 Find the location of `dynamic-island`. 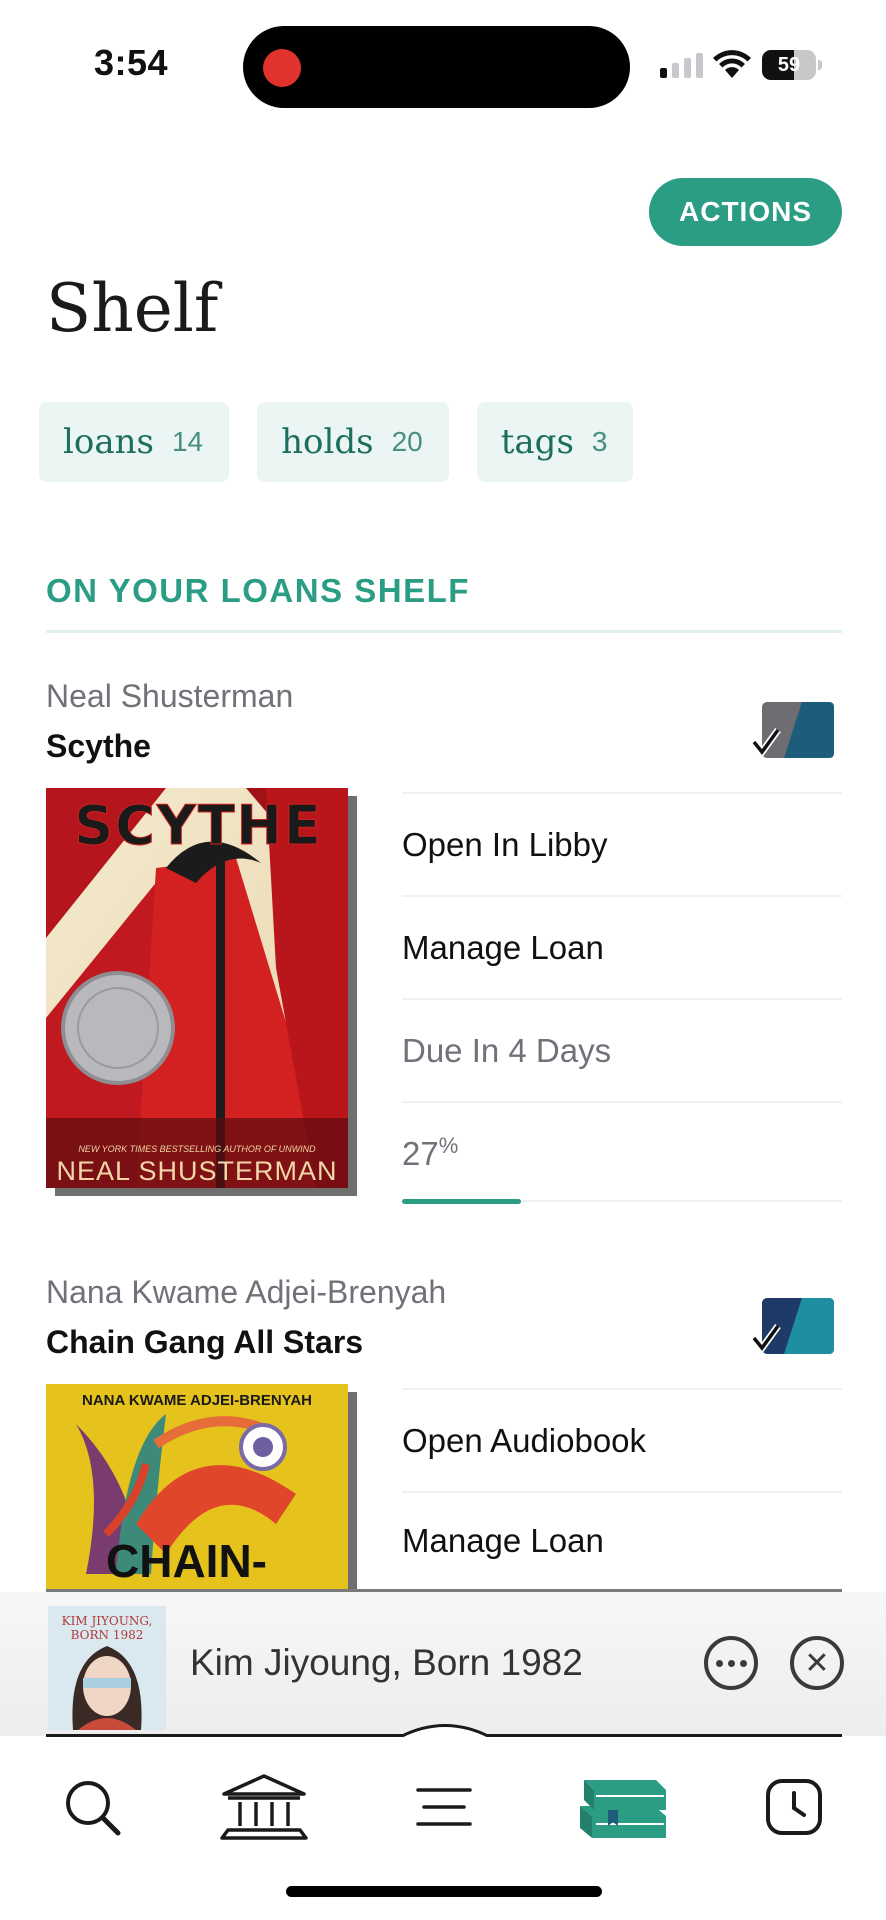

dynamic-island is located at coordinates (436, 67).